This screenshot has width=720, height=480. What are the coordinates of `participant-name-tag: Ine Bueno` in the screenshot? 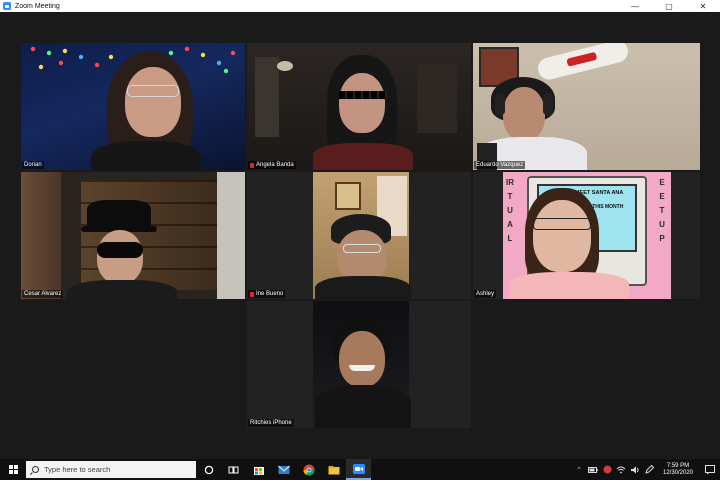 It's located at (267, 294).